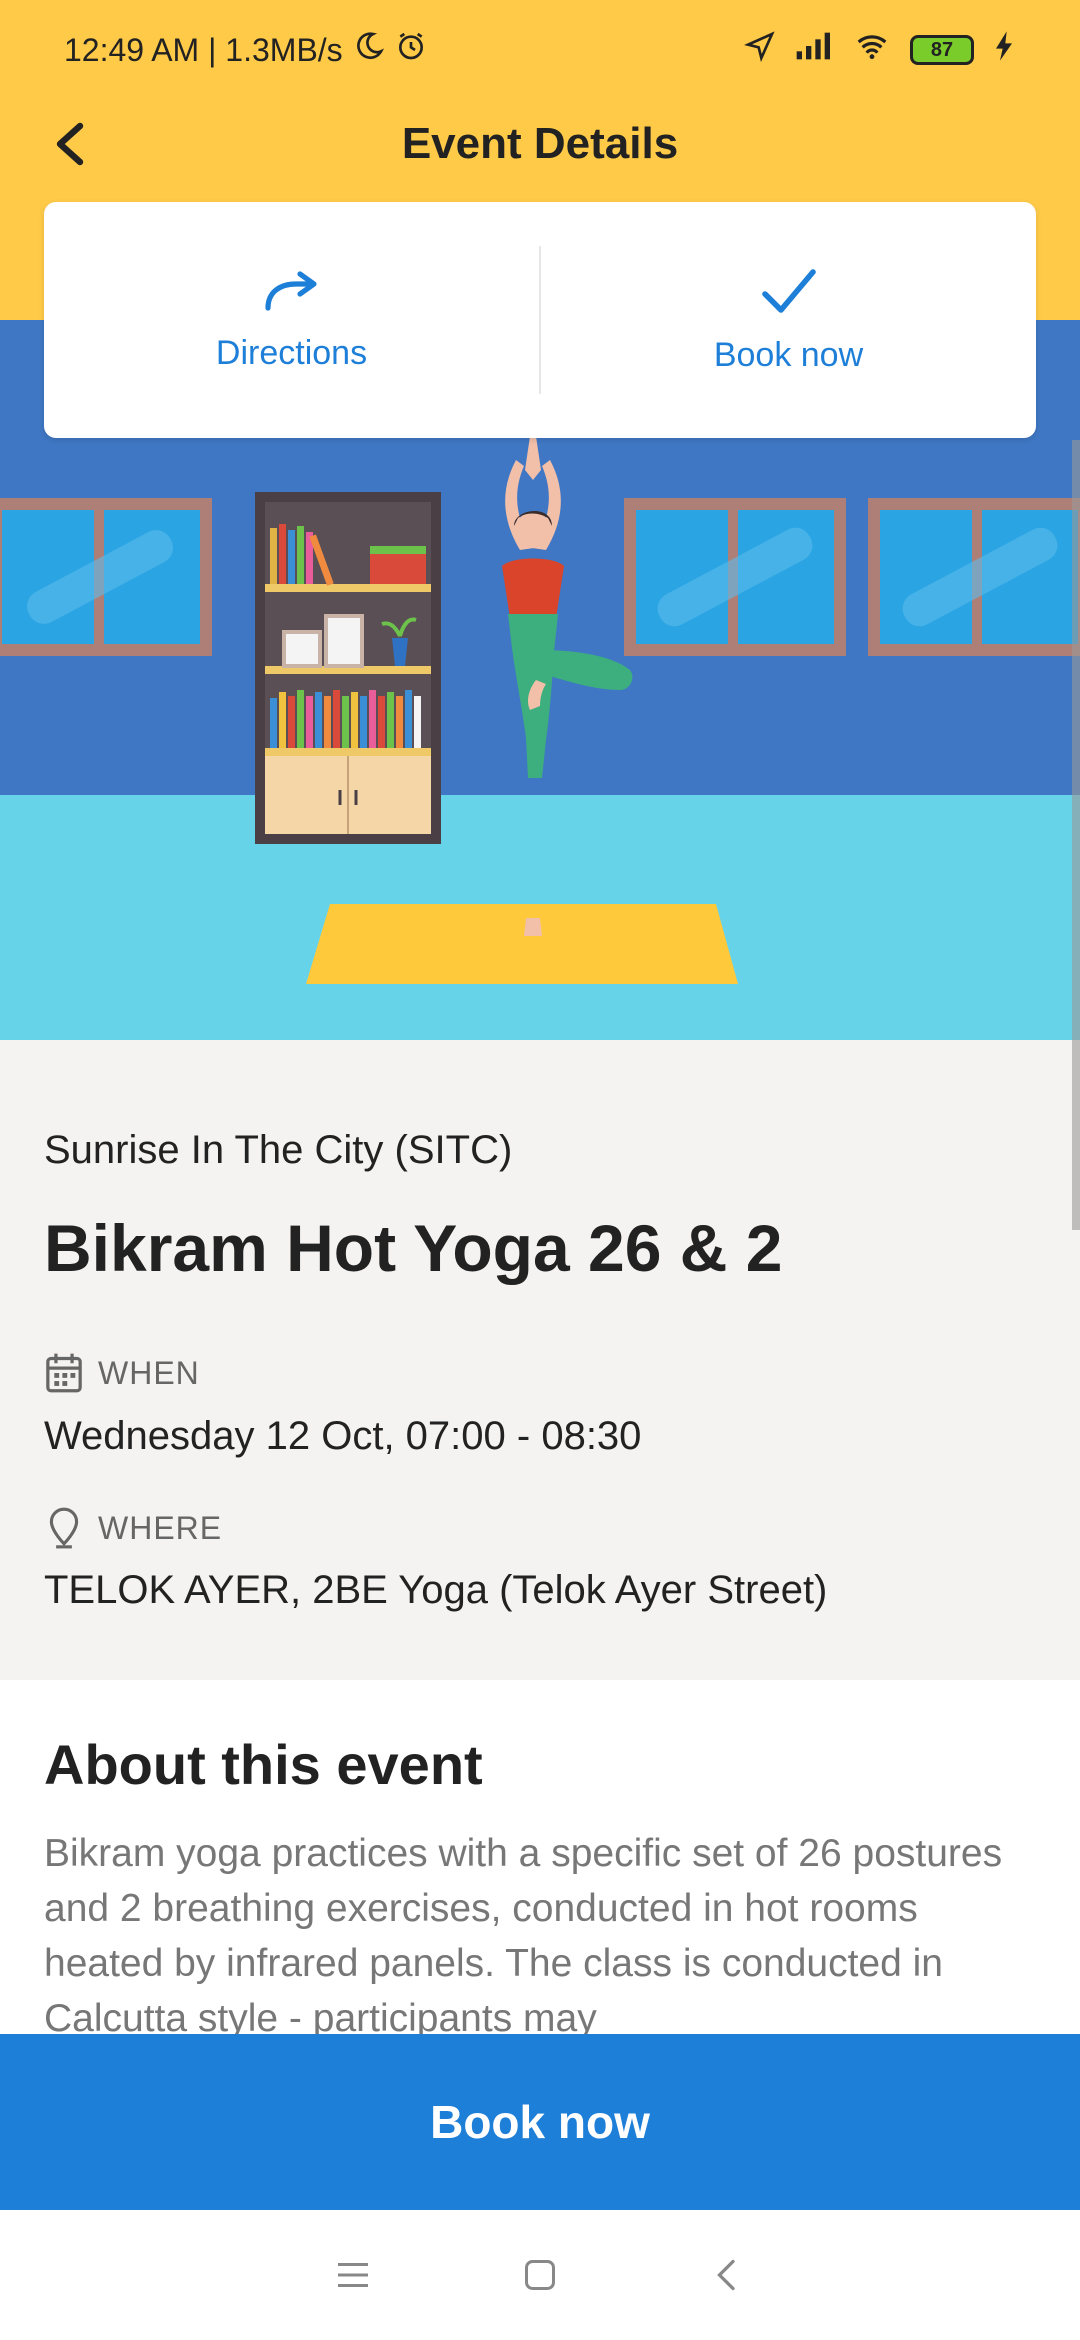 Image resolution: width=1080 pixels, height=2340 pixels. What do you see at coordinates (814, 50) in the screenshot?
I see `signal-icon` at bounding box center [814, 50].